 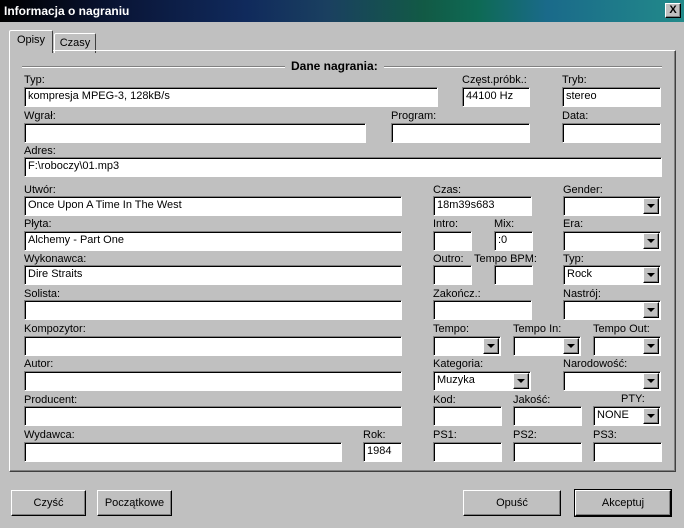 What do you see at coordinates (547, 346) in the screenshot?
I see `tempo-in-select` at bounding box center [547, 346].